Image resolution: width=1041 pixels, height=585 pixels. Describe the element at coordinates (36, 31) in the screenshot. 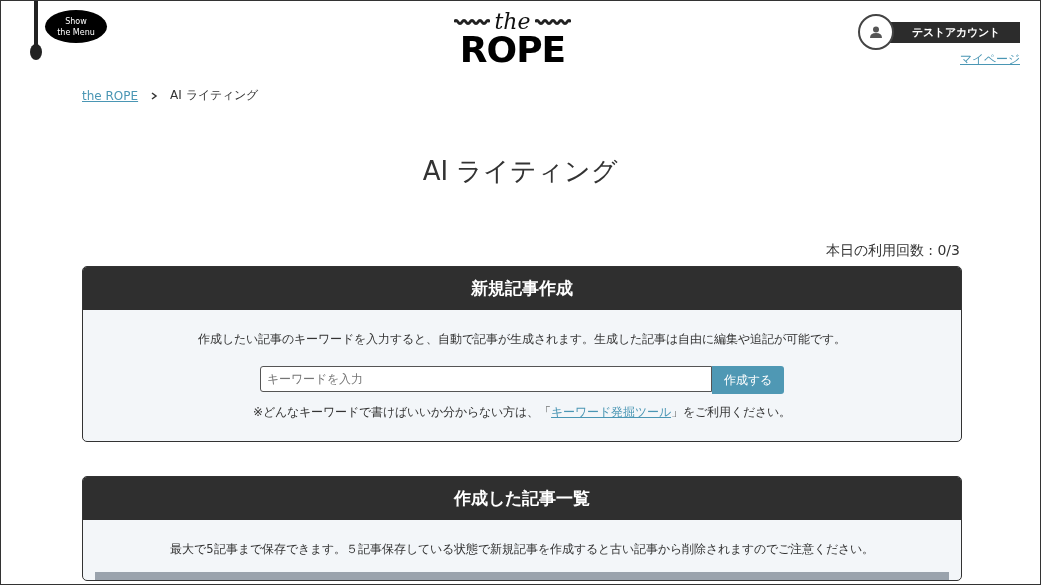

I see `rope-icon` at that location.